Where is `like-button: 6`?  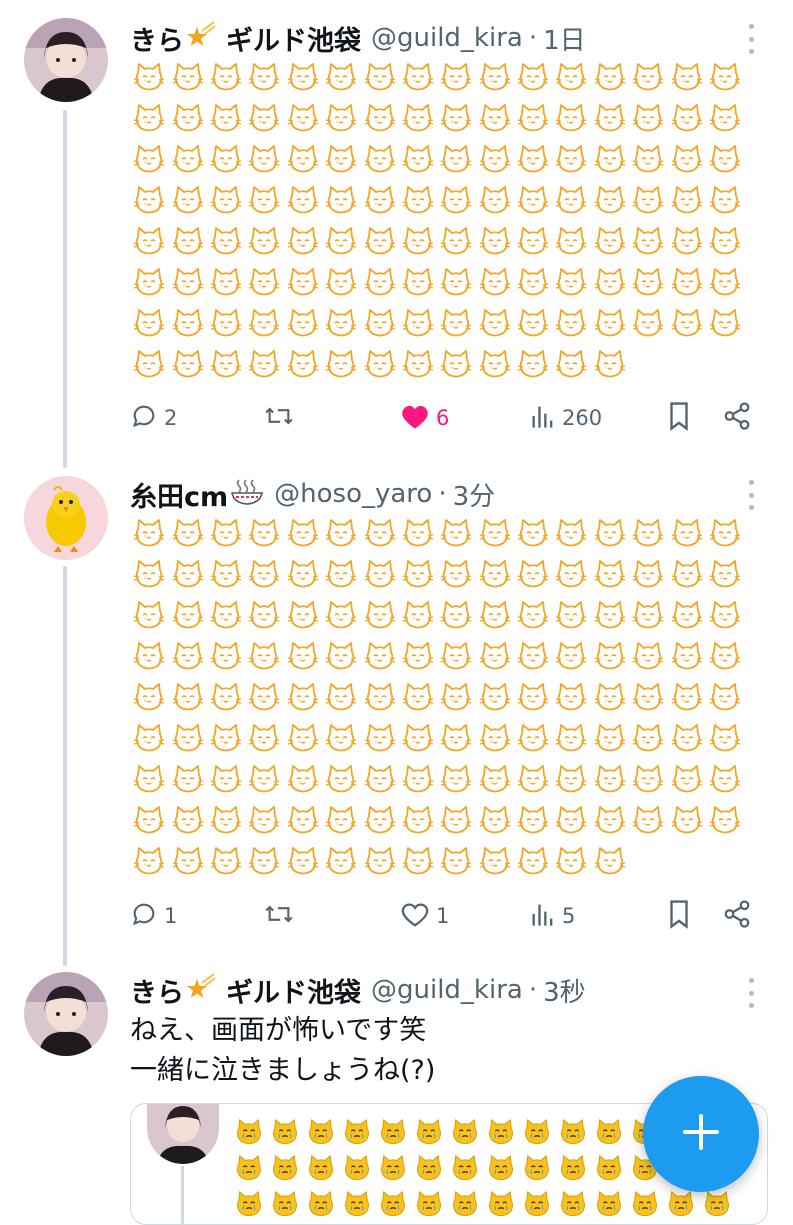
like-button: 6 is located at coordinates (424, 418).